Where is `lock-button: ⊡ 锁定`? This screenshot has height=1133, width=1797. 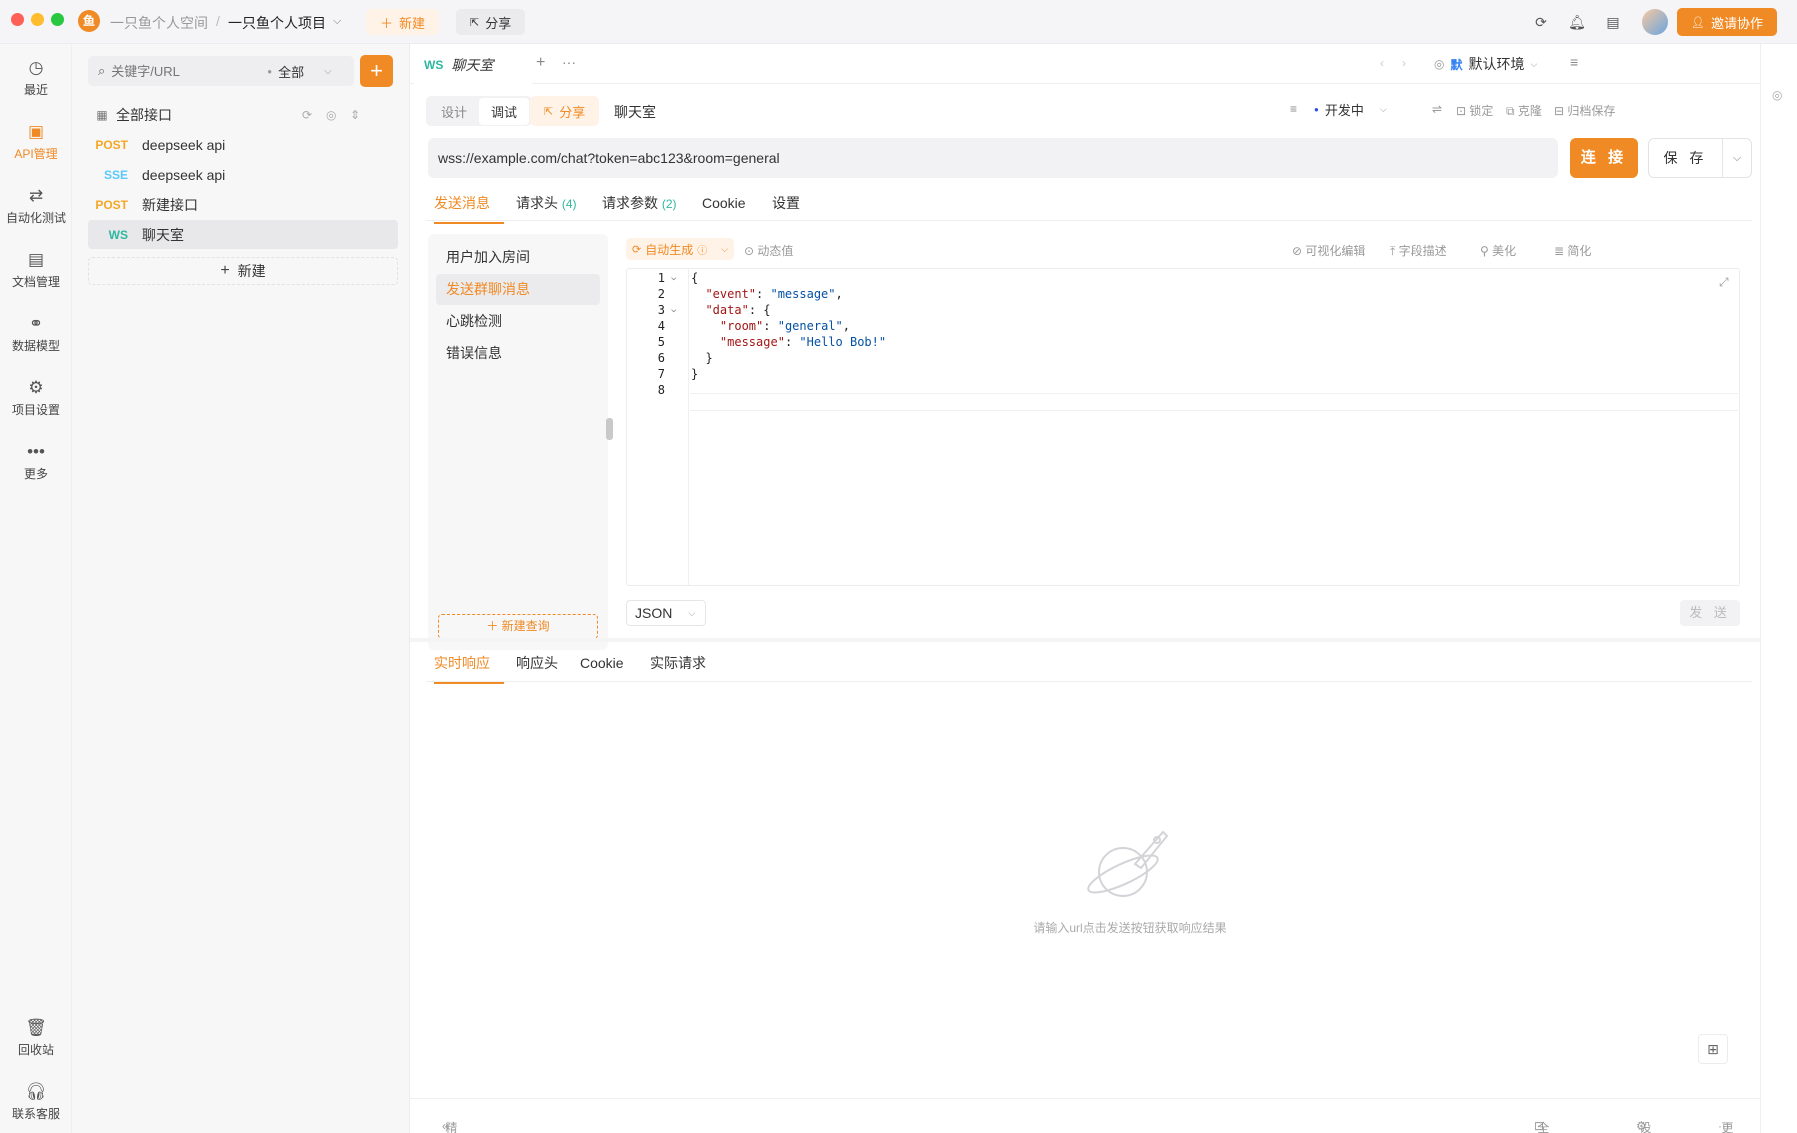
lock-button: ⊡ 锁定 is located at coordinates (1474, 110).